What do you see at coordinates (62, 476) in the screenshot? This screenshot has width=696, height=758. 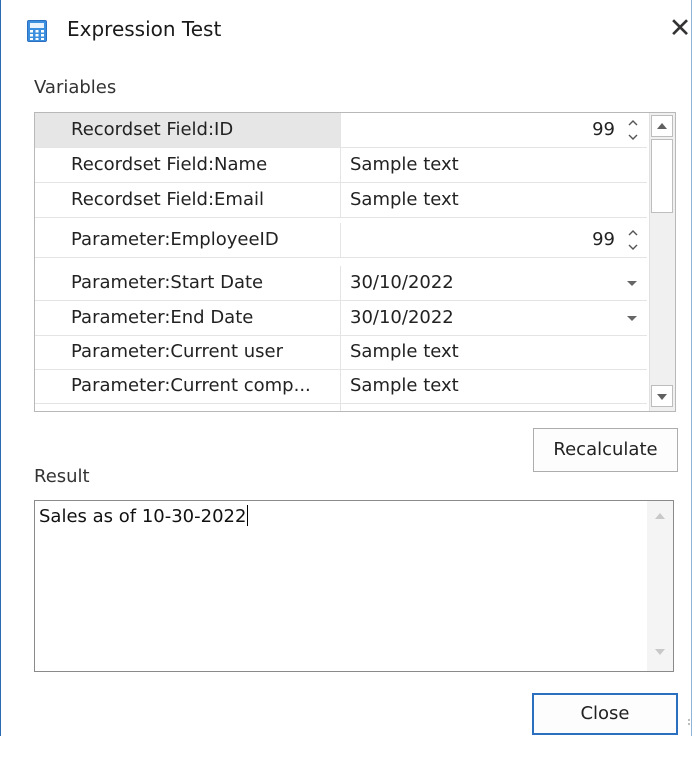 I see `result-label: Result` at bounding box center [62, 476].